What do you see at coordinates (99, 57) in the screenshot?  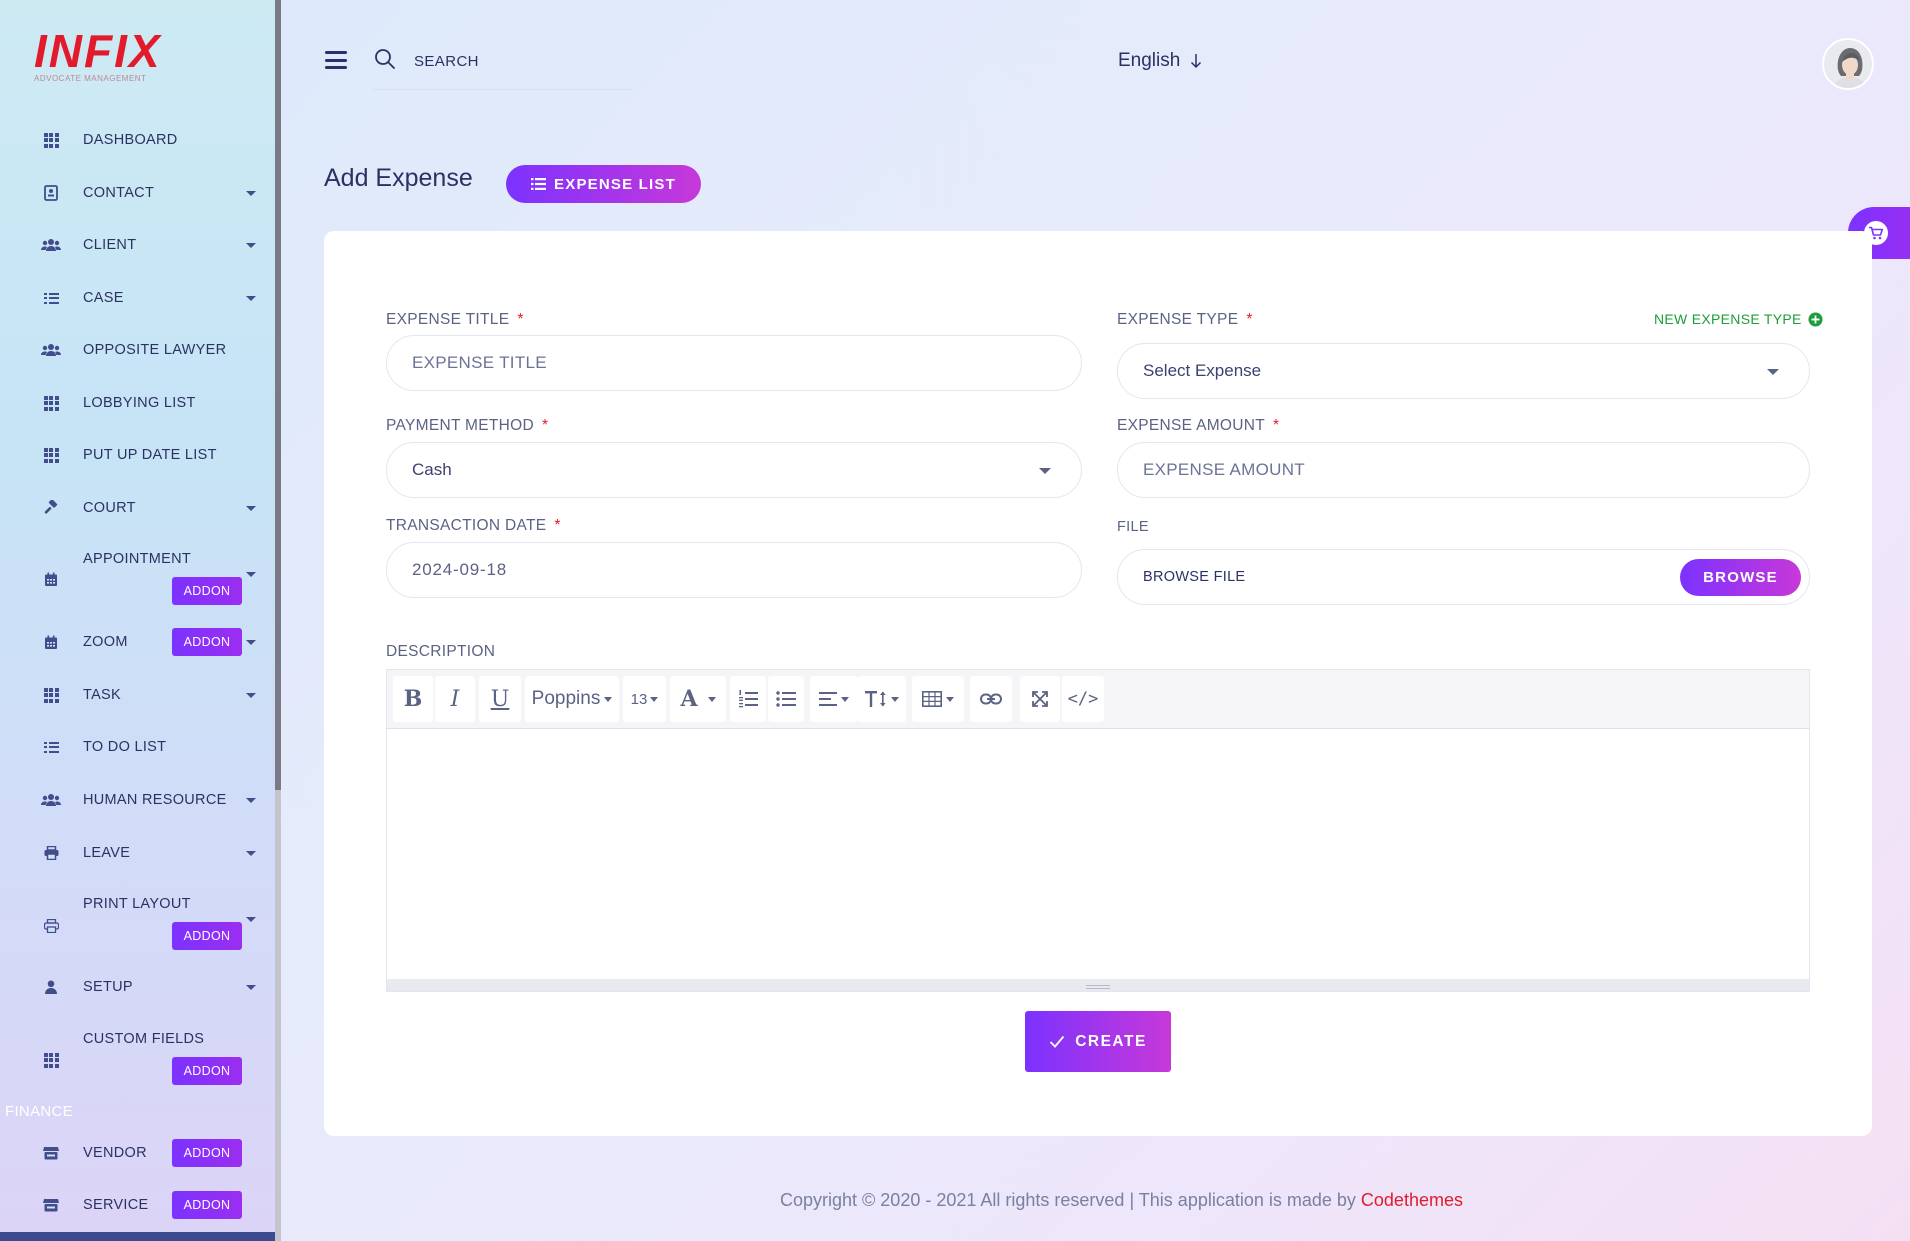 I see `logo: INFIX ADVOCATE MANAGEMENT` at bounding box center [99, 57].